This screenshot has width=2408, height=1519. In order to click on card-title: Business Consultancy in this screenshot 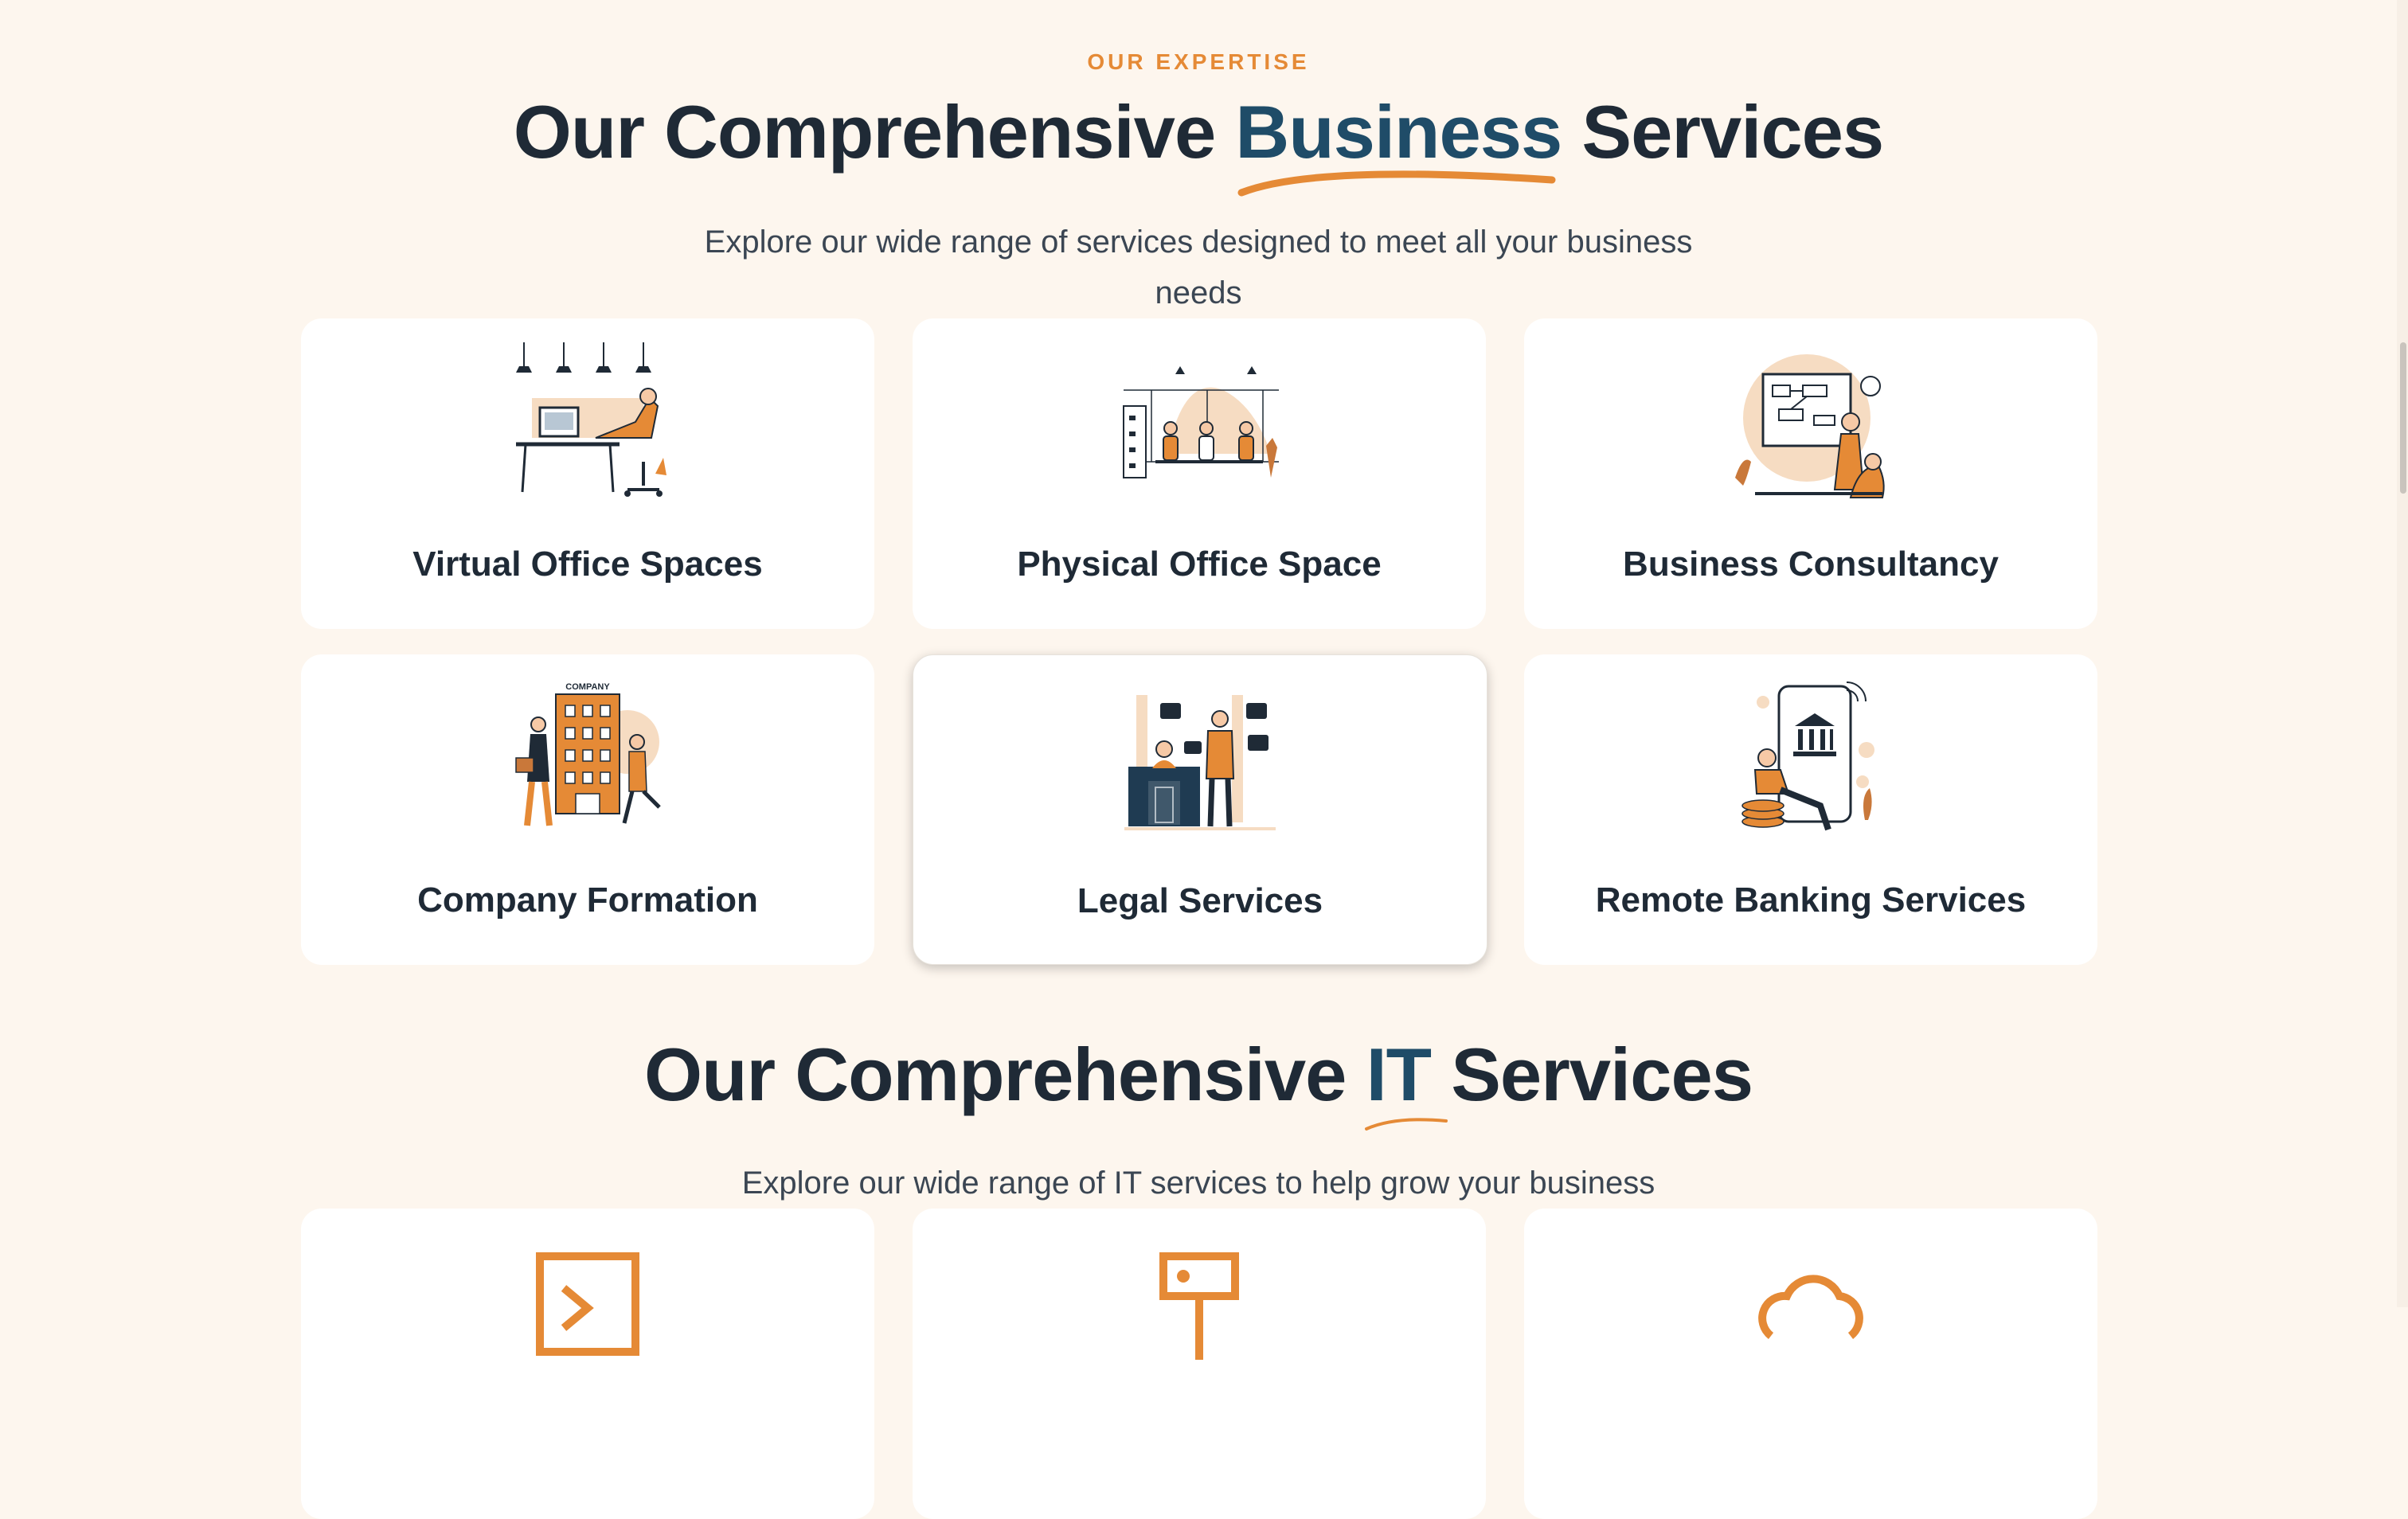, I will do `click(1811, 564)`.